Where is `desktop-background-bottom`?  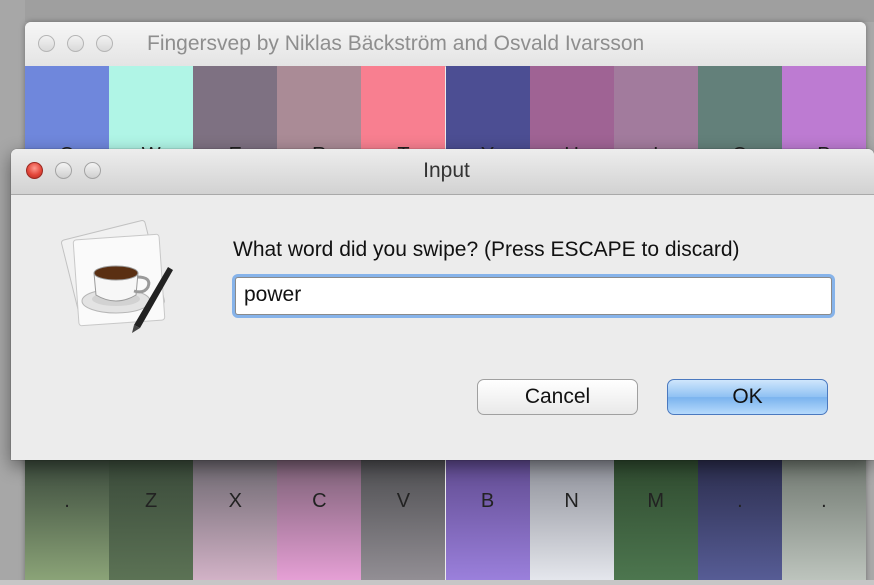
desktop-background-bottom is located at coordinates (437, 582).